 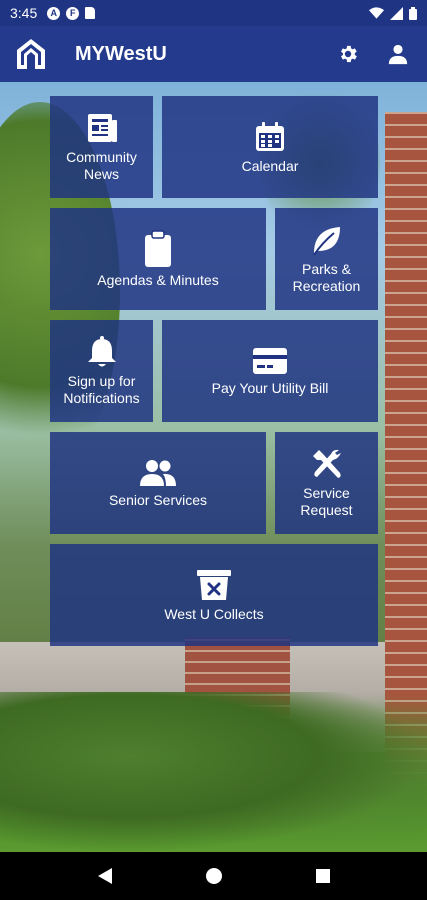 I want to click on account-button, so click(x=398, y=54).